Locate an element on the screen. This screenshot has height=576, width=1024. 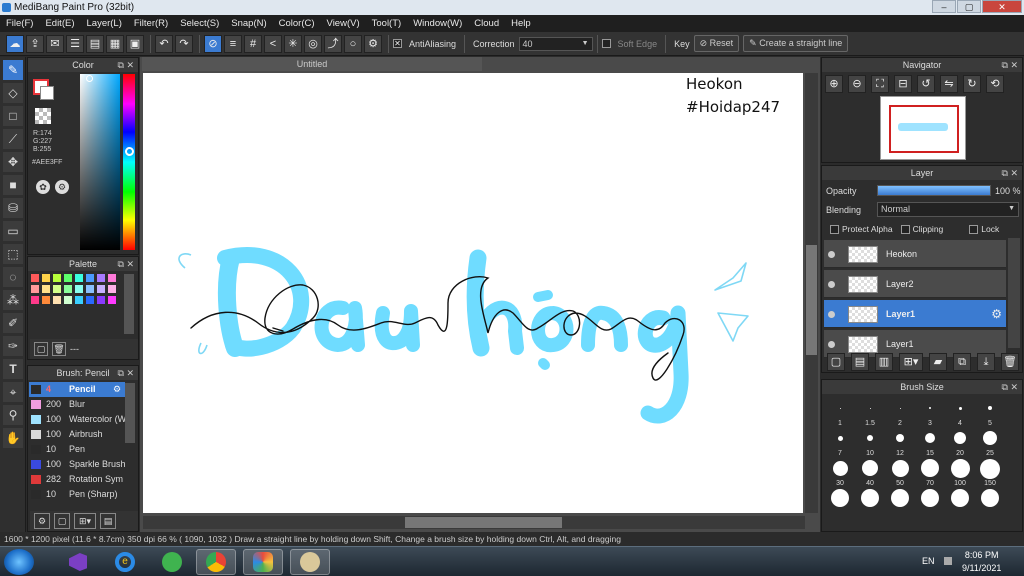
menu-edit: Edit(E) is located at coordinates (59, 23).